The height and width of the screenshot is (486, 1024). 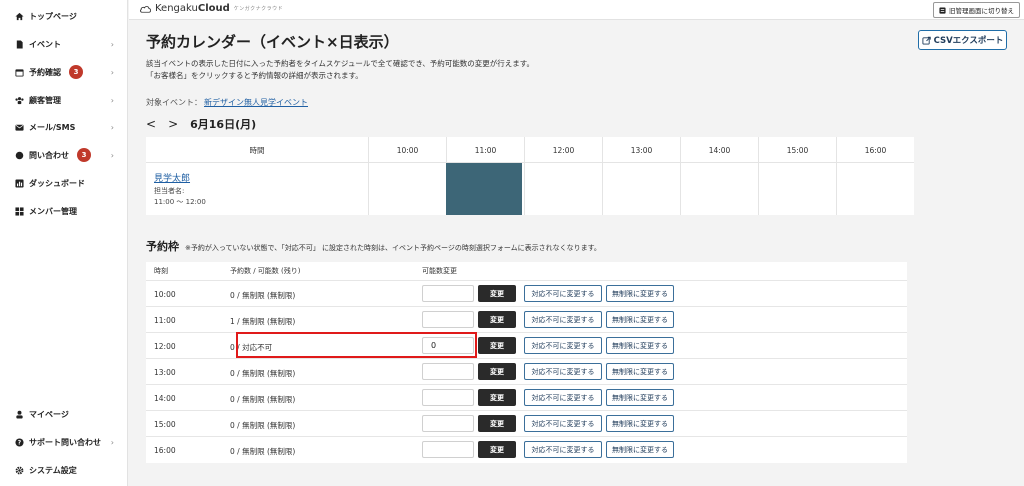 I want to click on slot-time: 12:00, so click(x=165, y=346).